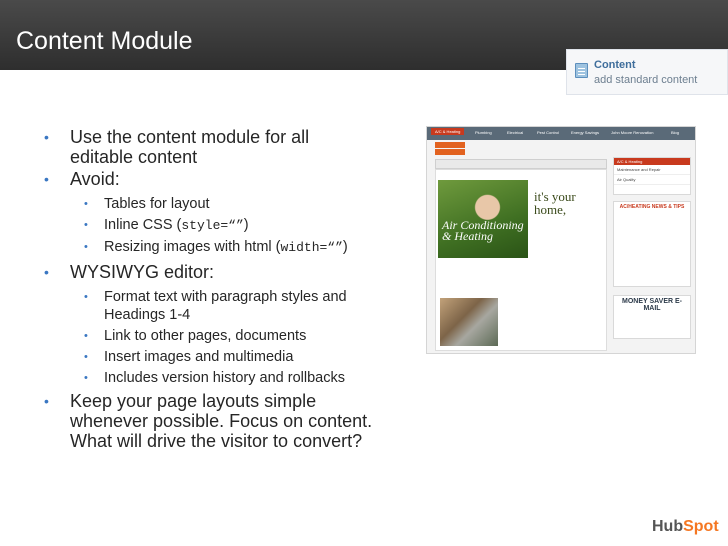  I want to click on side-money-title: MONEY SAVER E-MAIL, so click(652, 305).